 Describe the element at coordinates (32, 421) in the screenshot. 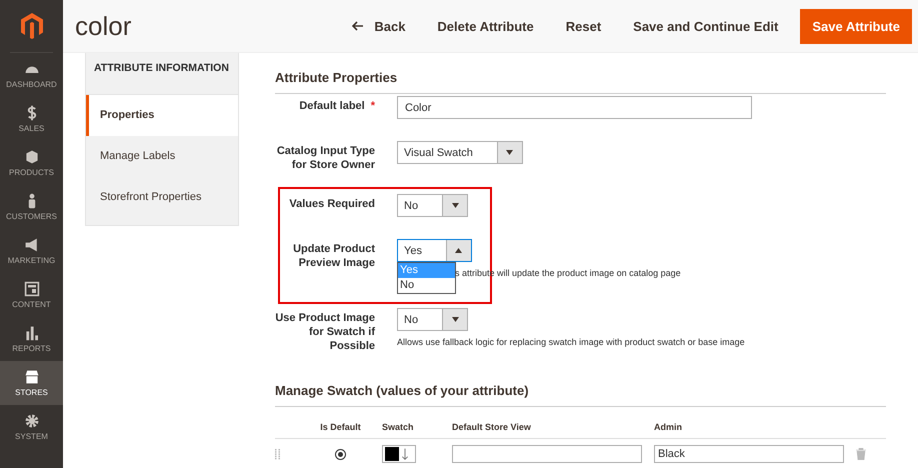

I see `gear-icon` at that location.